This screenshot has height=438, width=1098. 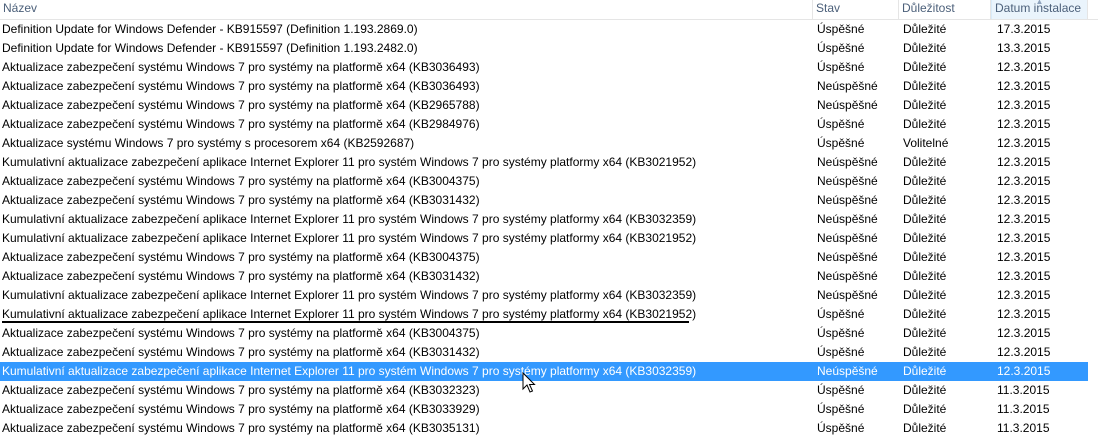 I want to click on mouse-pointer-icon, so click(x=529, y=382).